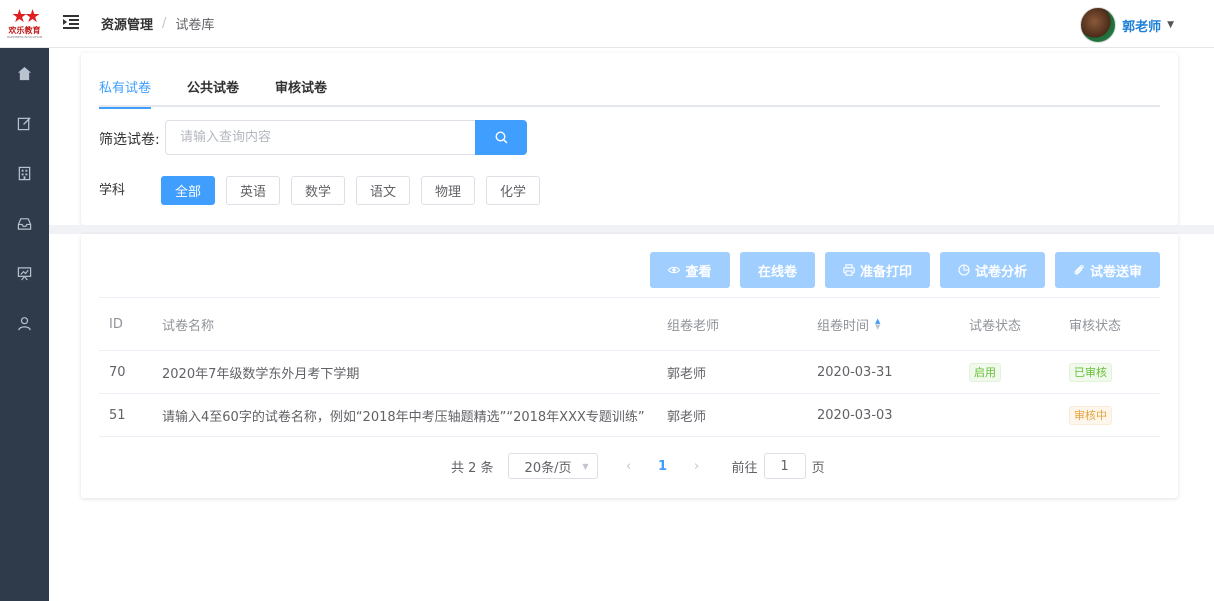 The height and width of the screenshot is (601, 1214). I want to click on sidebar-item-edit, so click(24, 123).